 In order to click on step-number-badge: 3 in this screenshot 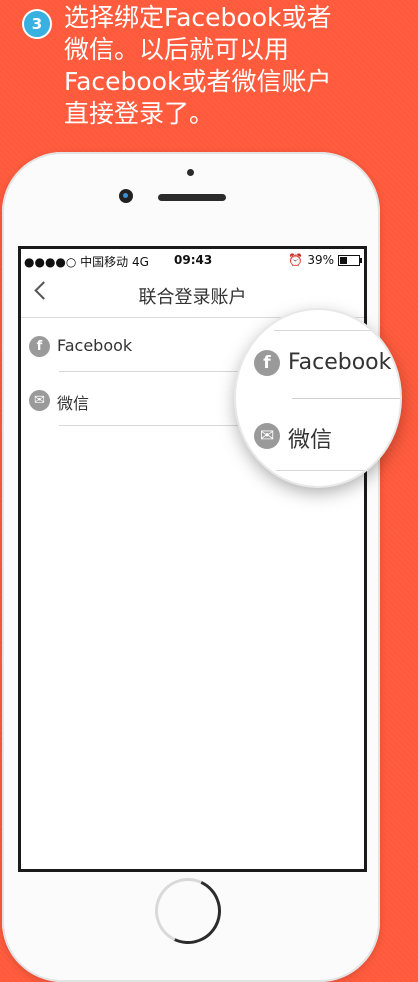, I will do `click(37, 24)`.